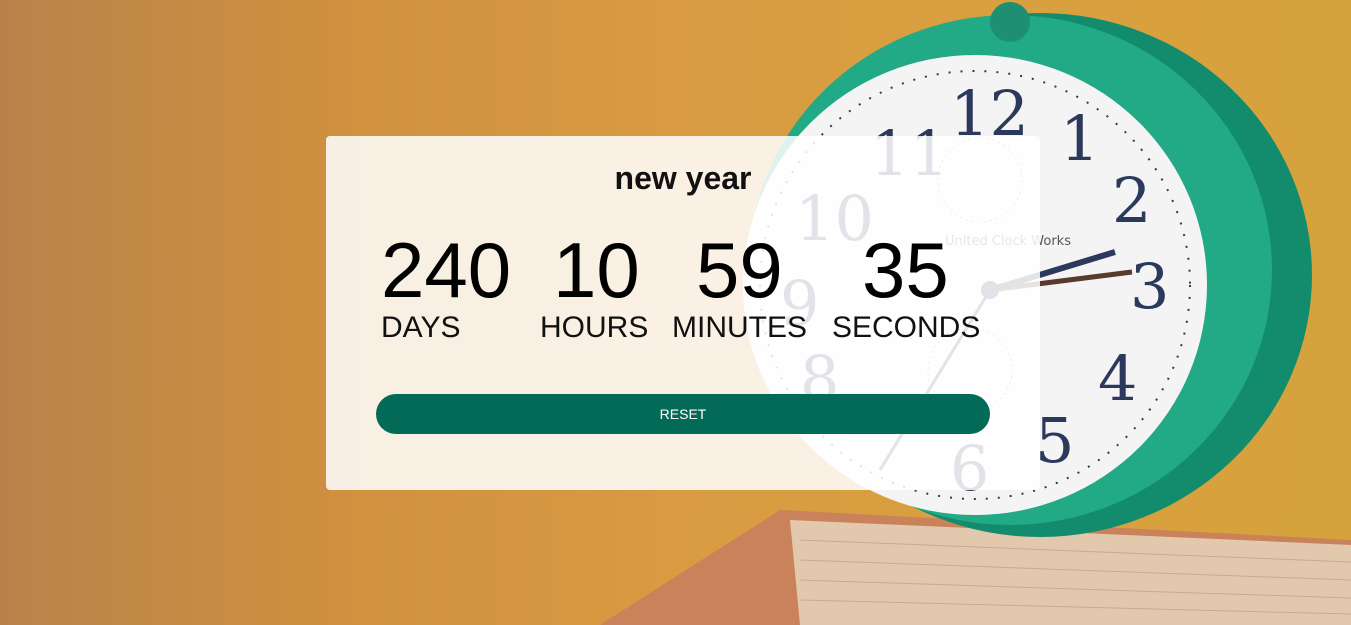 This screenshot has height=625, width=1351. I want to click on countdown-units: 240 DAYS 10 HOURS 59 MINUTES 35 SECONDS, so click(686, 293).